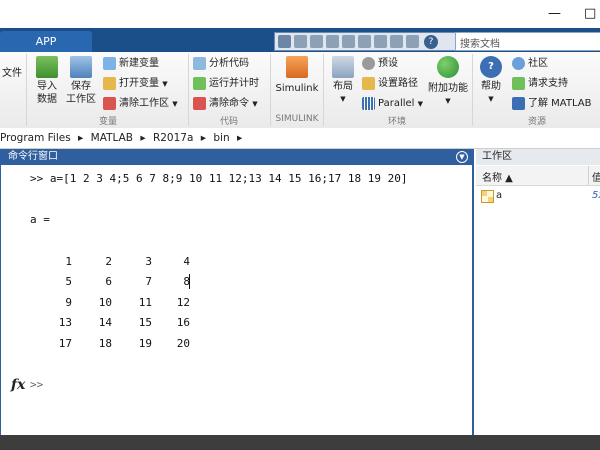  Describe the element at coordinates (40, 219) in the screenshot. I see `variable-display-label: a =` at that location.